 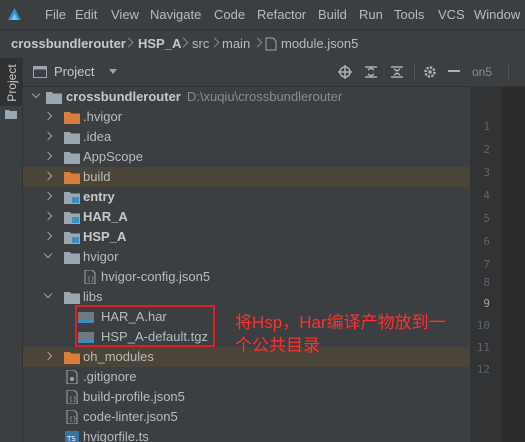 I want to click on line-number: 8, so click(x=486, y=282).